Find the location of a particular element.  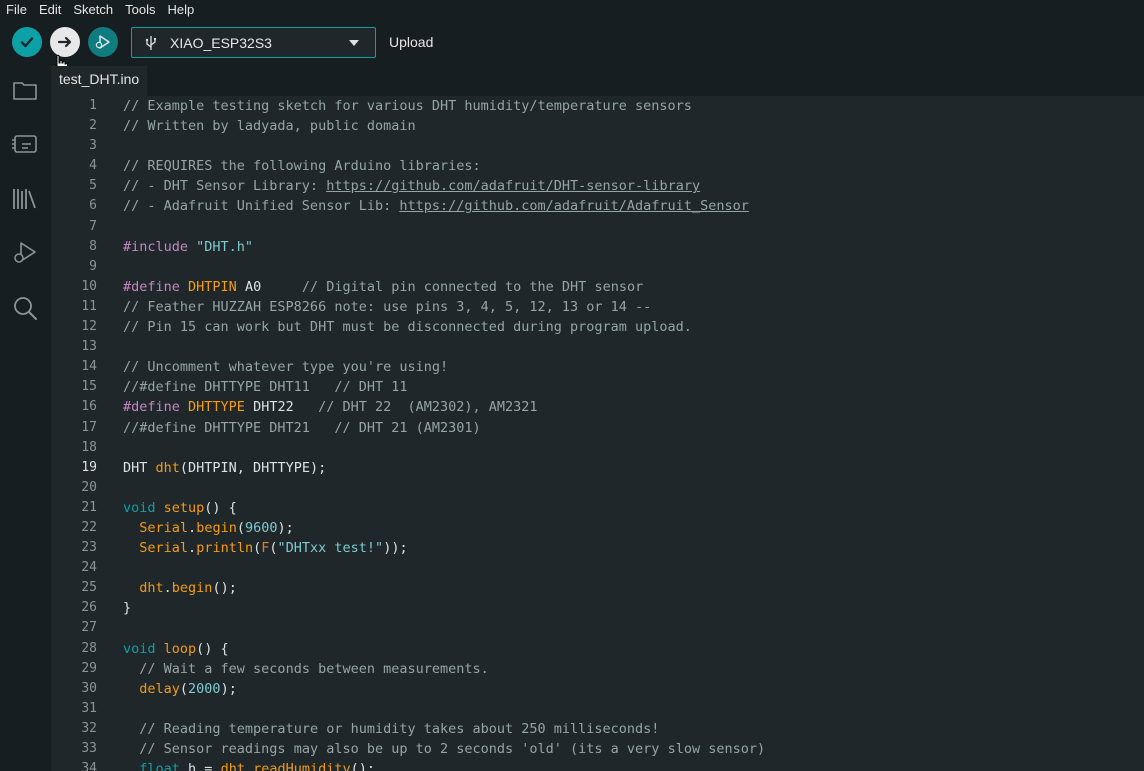

code-token: Serial is located at coordinates (164, 527).